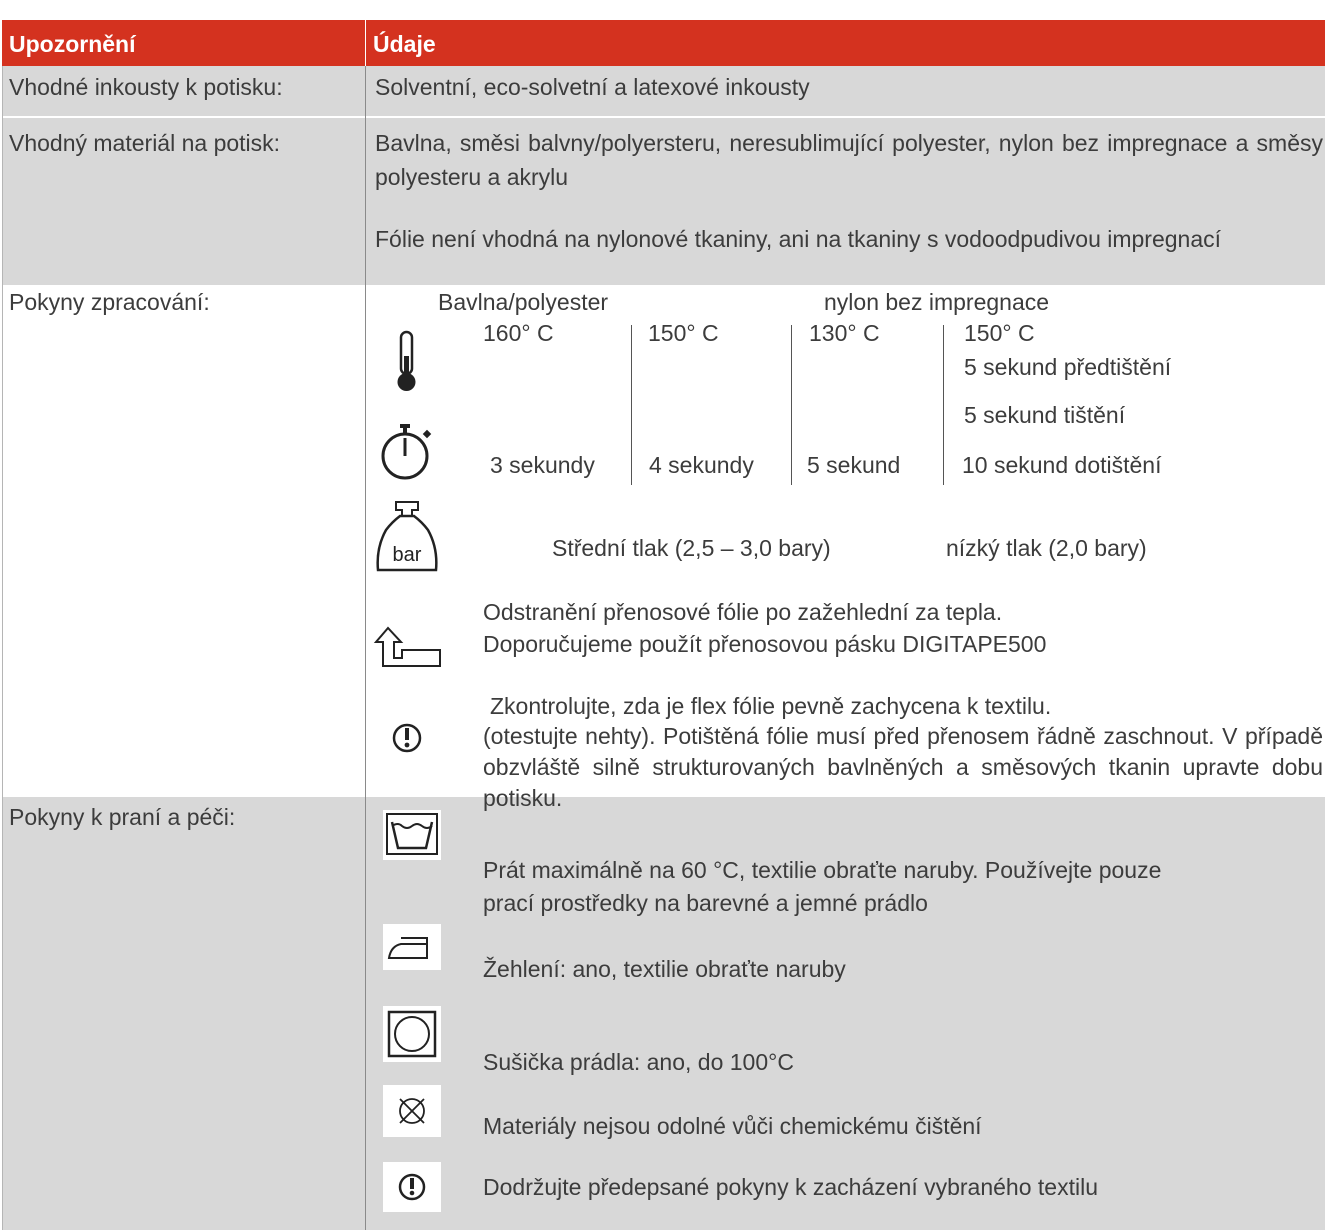 Image resolution: width=1325 pixels, height=1230 pixels. What do you see at coordinates (407, 361) in the screenshot?
I see `thermometer-icon` at bounding box center [407, 361].